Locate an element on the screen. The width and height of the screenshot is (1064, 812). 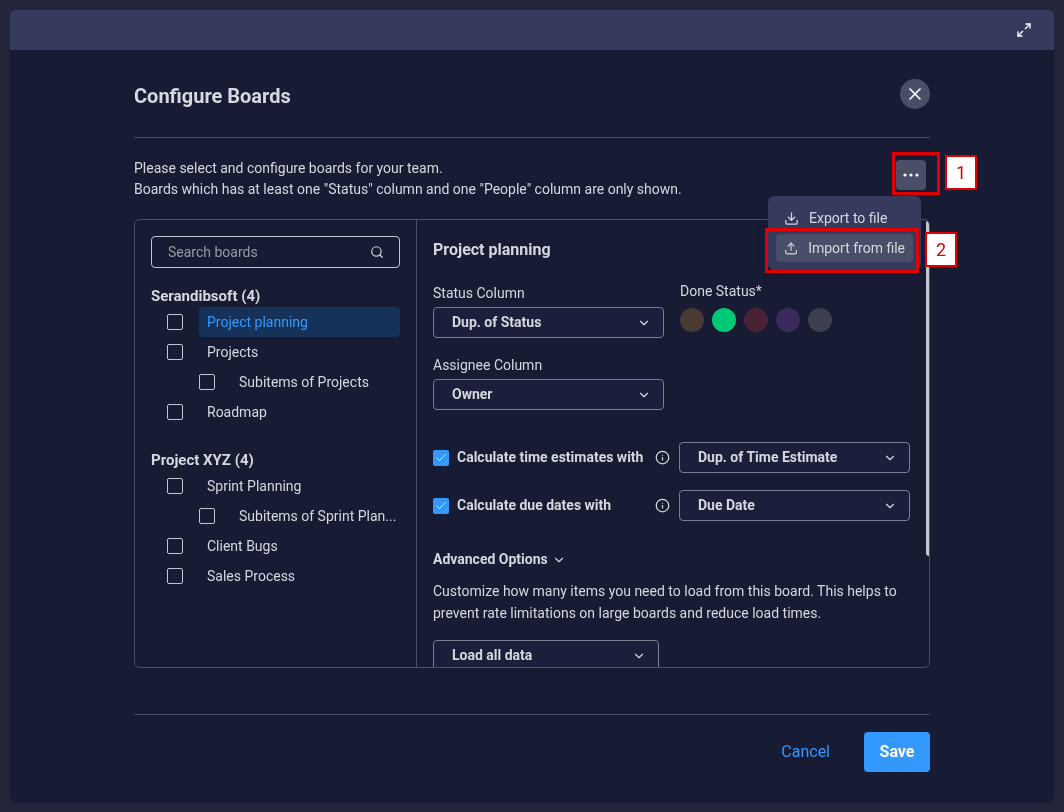
advanced-options-toggle: Advanced Options is located at coordinates (499, 559).